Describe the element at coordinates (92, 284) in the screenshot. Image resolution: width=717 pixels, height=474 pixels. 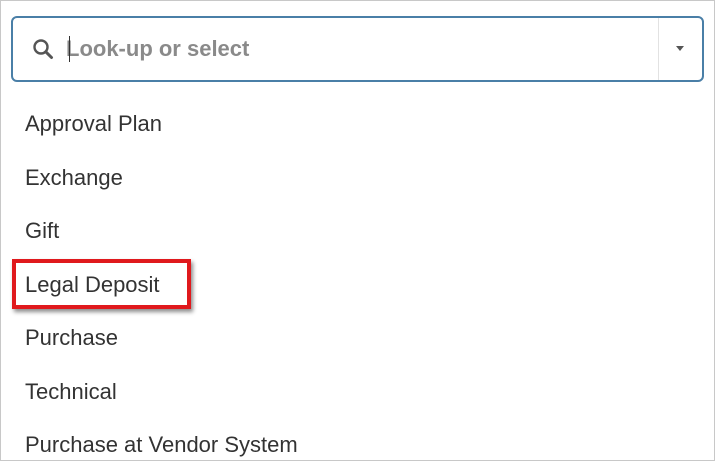
I see `option-label: Legal Deposit` at that location.